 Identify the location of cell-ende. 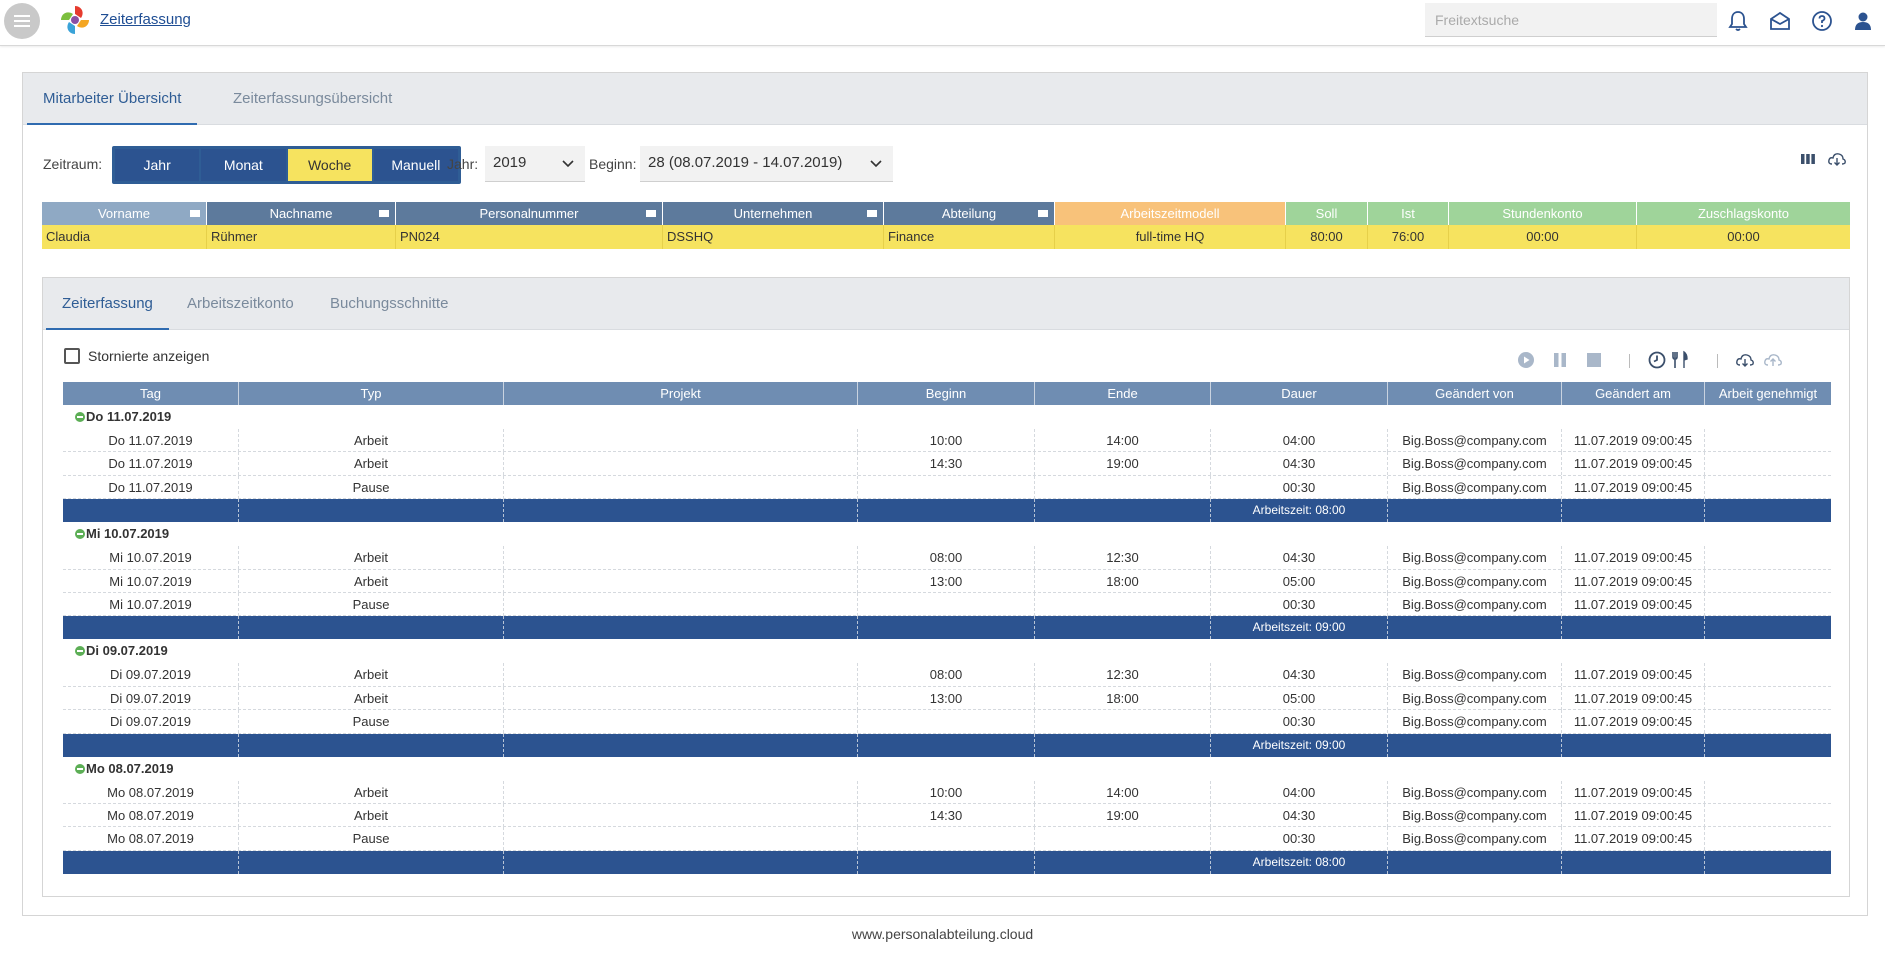
(1123, 604).